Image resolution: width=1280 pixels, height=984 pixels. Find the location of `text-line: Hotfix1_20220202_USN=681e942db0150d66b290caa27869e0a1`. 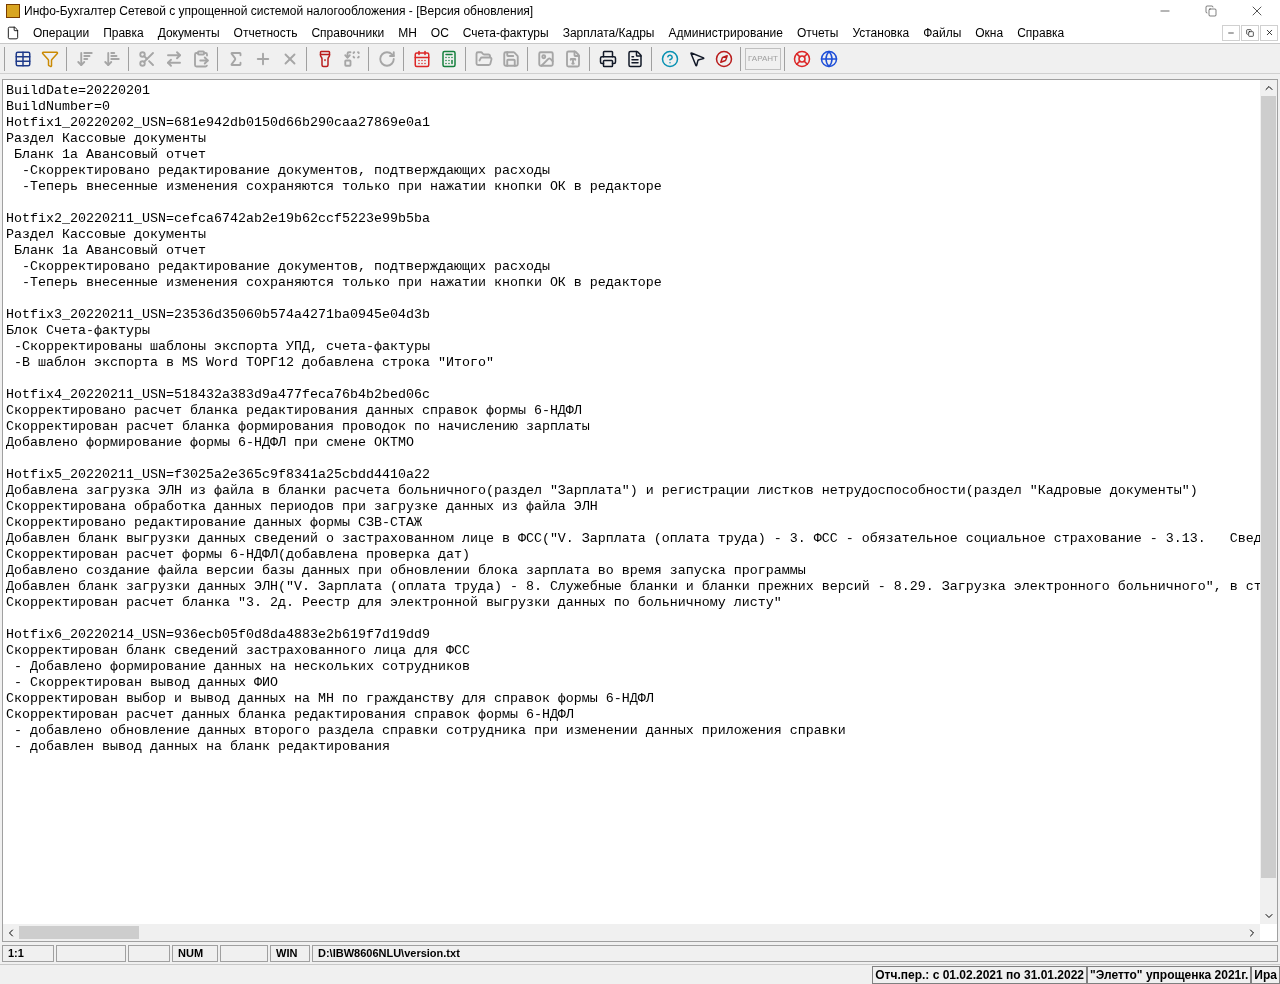

text-line: Hotfix1_20220202_USN=681e942db0150d66b290caa27869e0a1 is located at coordinates (218, 122).